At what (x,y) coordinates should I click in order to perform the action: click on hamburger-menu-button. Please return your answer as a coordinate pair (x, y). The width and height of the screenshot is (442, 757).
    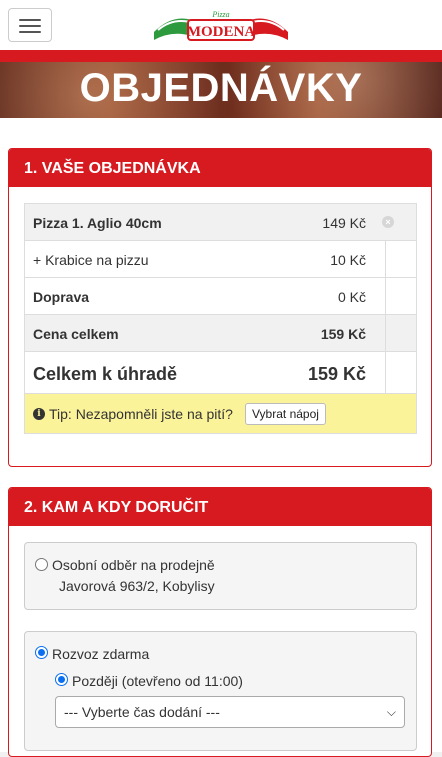
    Looking at the image, I should click on (30, 25).